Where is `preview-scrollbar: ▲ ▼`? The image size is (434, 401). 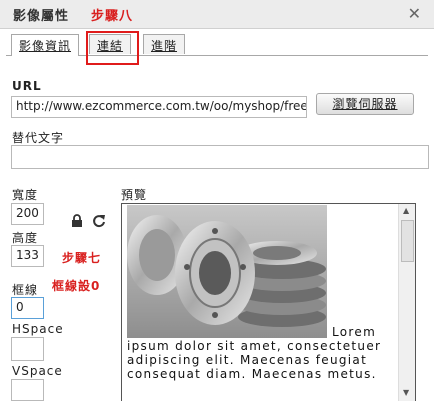 preview-scrollbar: ▲ ▼ is located at coordinates (406, 302).